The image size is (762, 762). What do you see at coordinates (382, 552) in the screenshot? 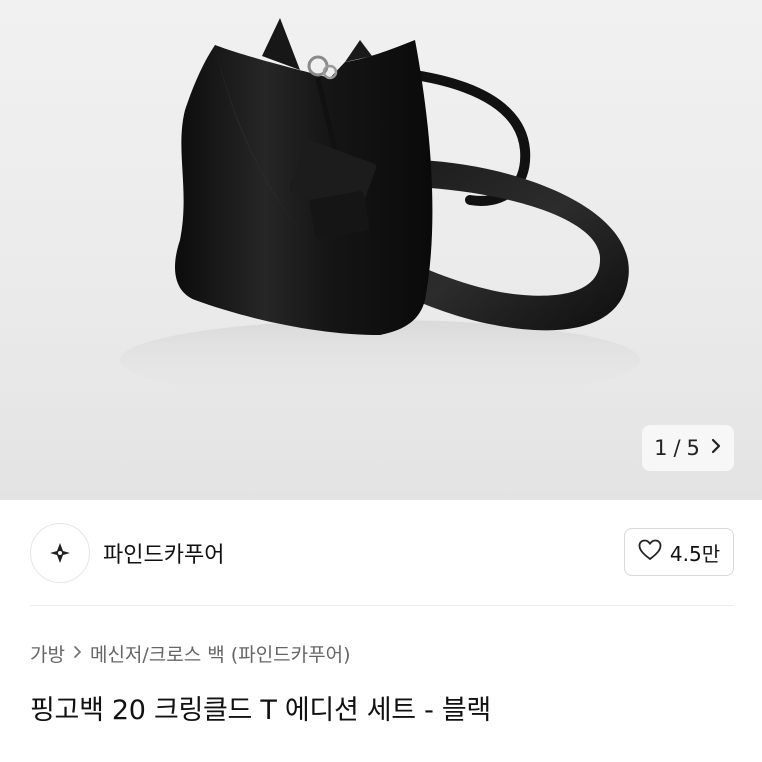
I see `store-row: 파인드카푸어 4.5만` at bounding box center [382, 552].